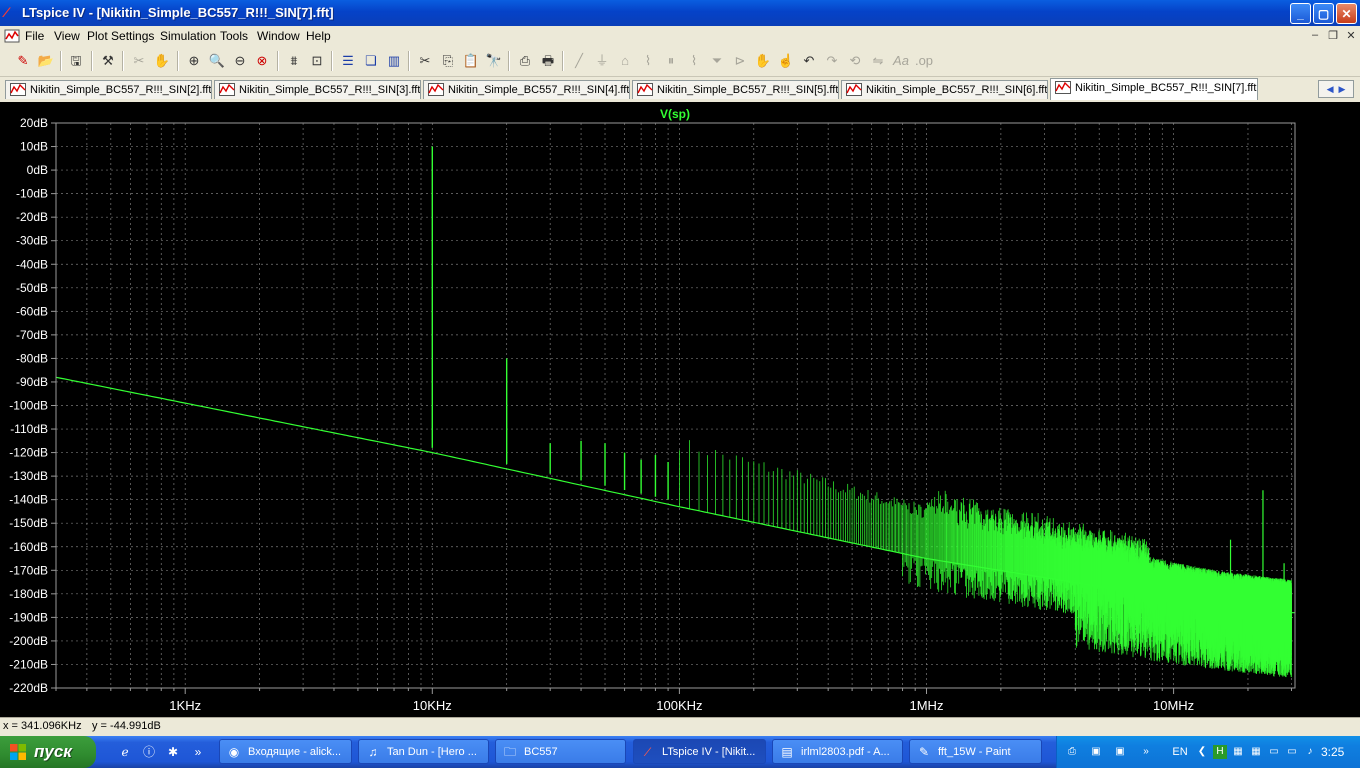 This screenshot has height=768, width=1360. I want to click on diode-icon: ⏷, so click(717, 61).